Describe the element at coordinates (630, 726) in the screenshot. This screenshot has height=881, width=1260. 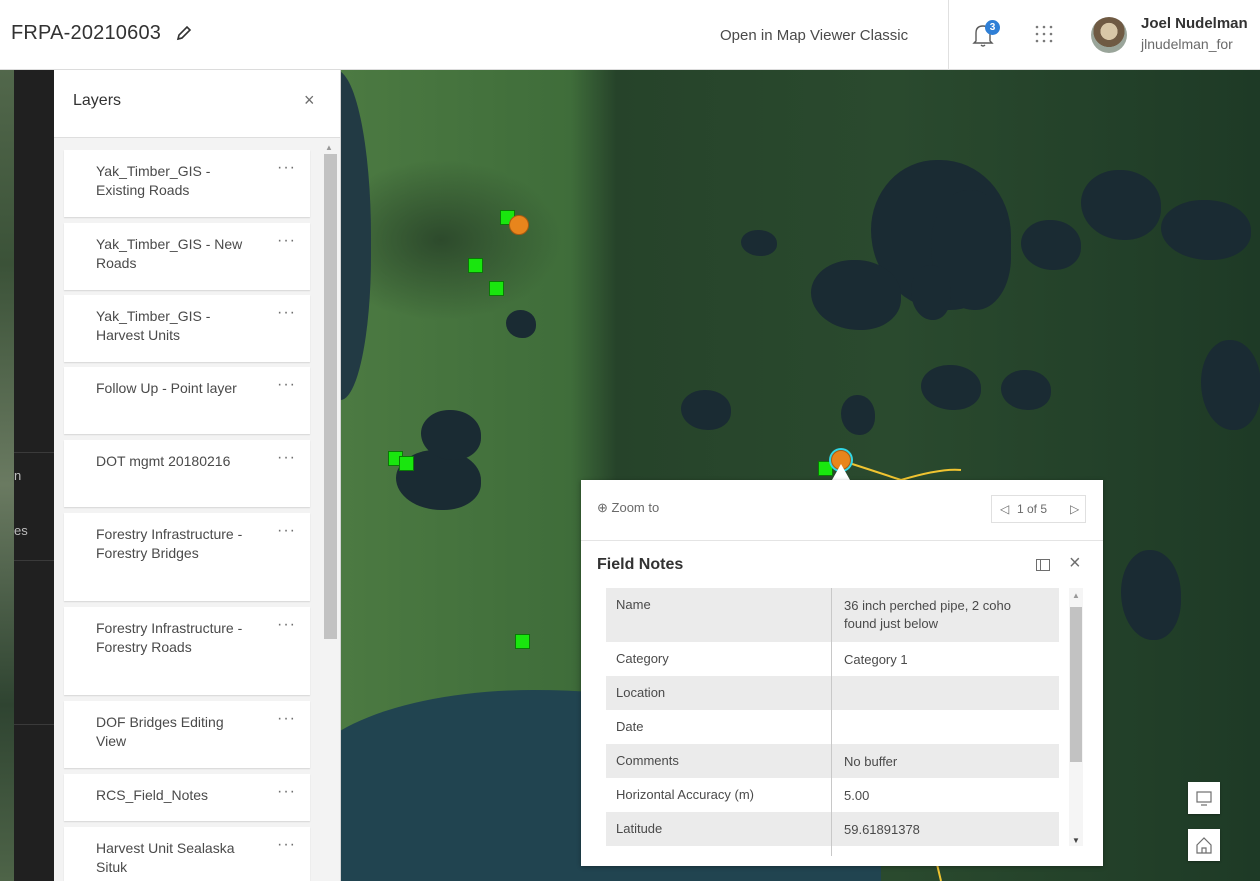
I see `attribute-key: Date` at that location.